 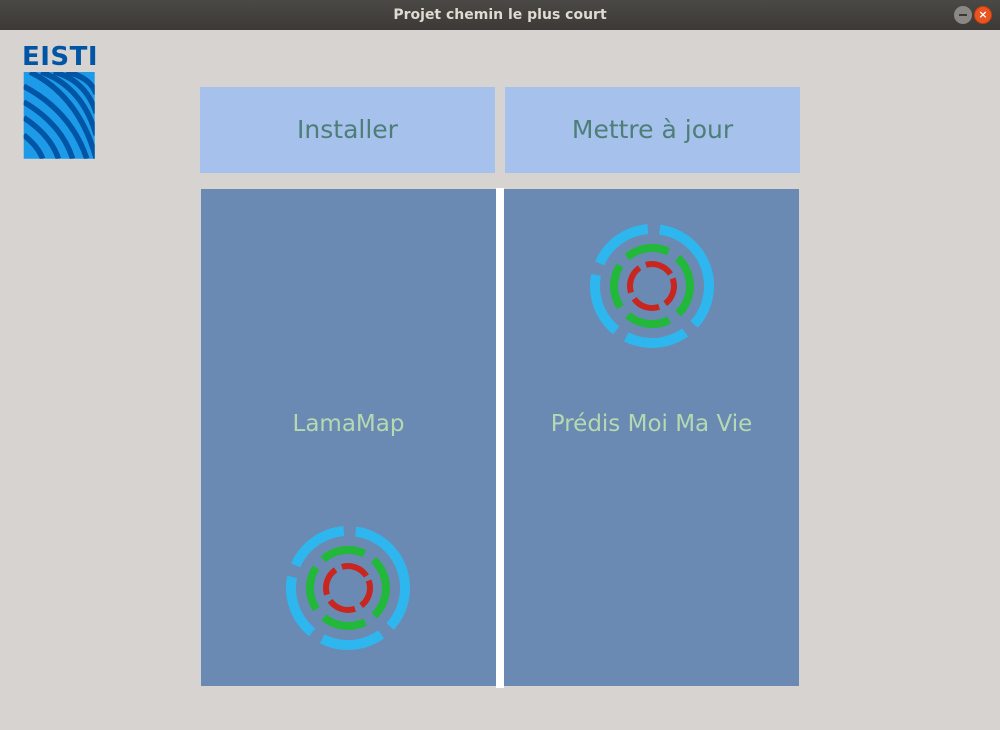 What do you see at coordinates (963, 15) in the screenshot?
I see `minimize-button` at bounding box center [963, 15].